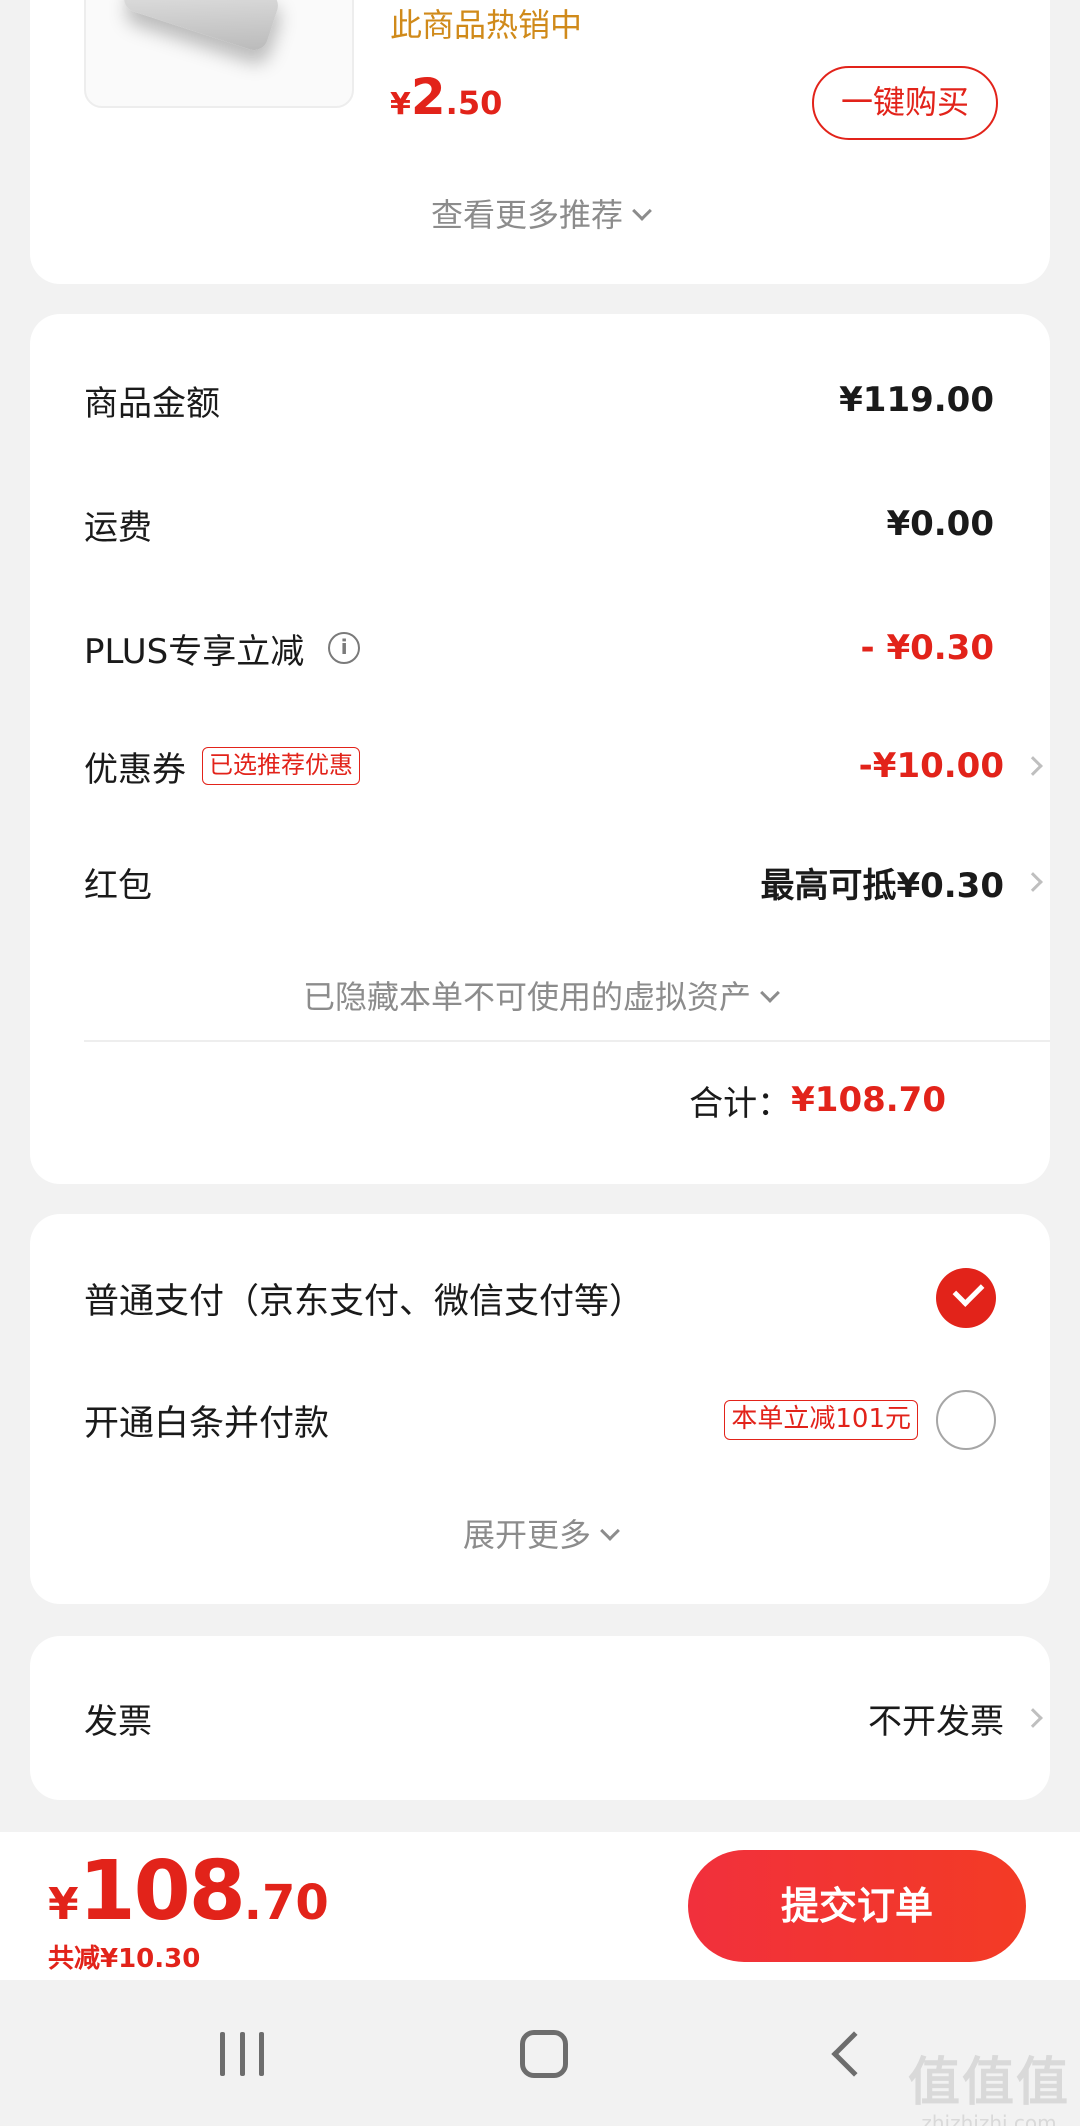  I want to click on invoice-card: 发票 不开发票, so click(540, 1718).